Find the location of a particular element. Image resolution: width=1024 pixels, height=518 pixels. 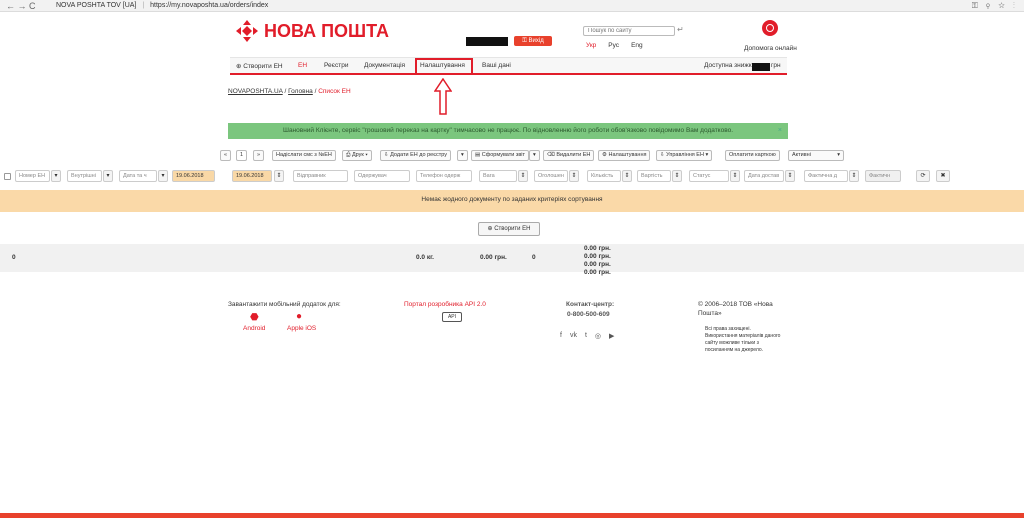

add-to-registry-button: ⇩ Додати ЕН до реєстру is located at coordinates (416, 155).